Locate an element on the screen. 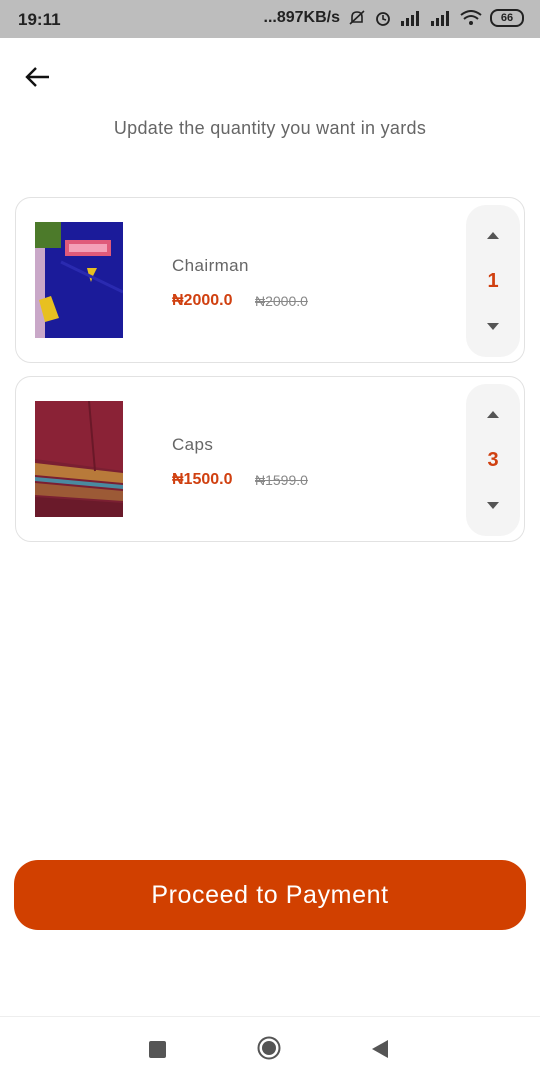 The height and width of the screenshot is (1081, 540). status-bar: 19:11 ...897KB/s 66 is located at coordinates (270, 19).